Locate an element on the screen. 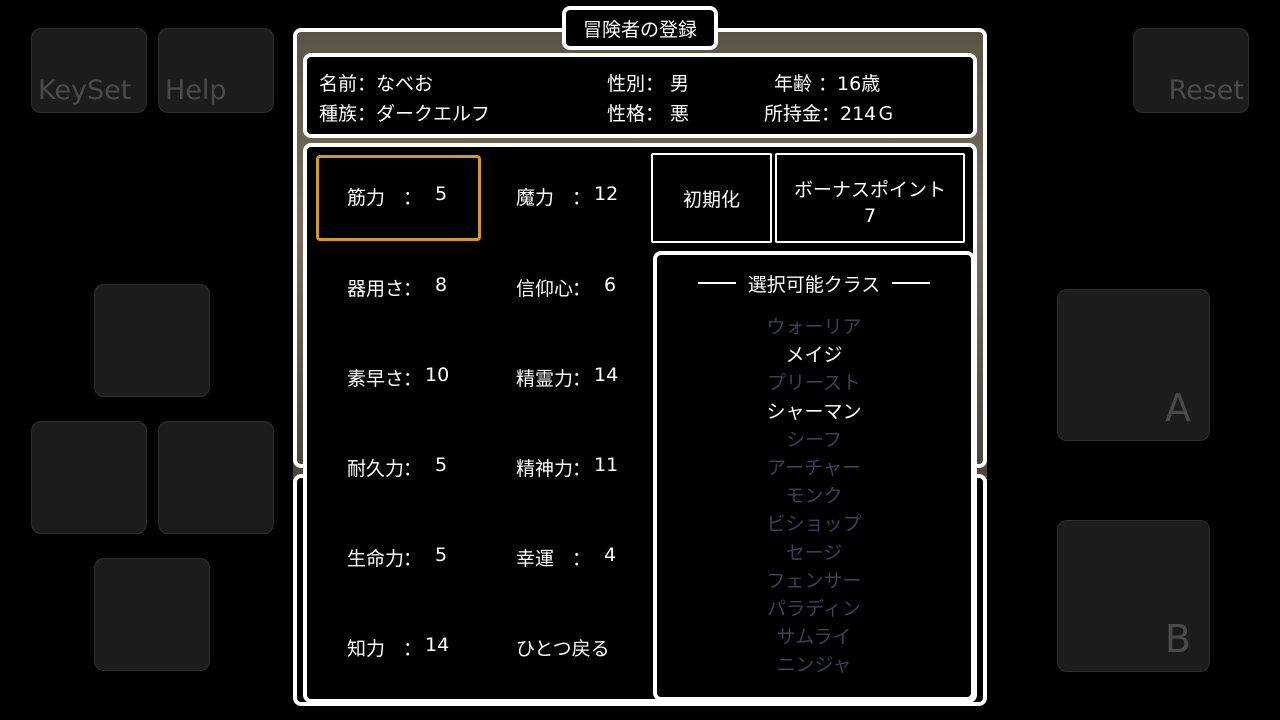  stat-endurance: 耐久力 ： 5 is located at coordinates (402, 468).